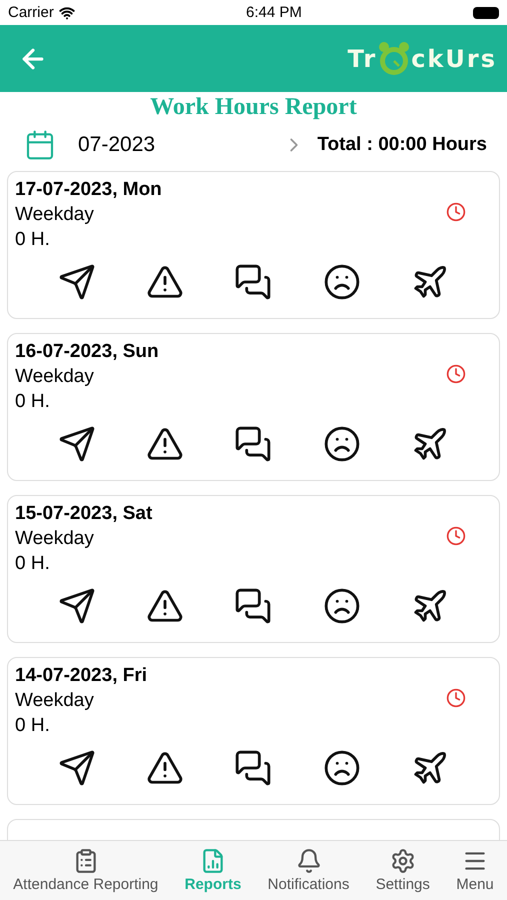 This screenshot has width=507, height=900. I want to click on tab-item: Notifications, so click(309, 870).